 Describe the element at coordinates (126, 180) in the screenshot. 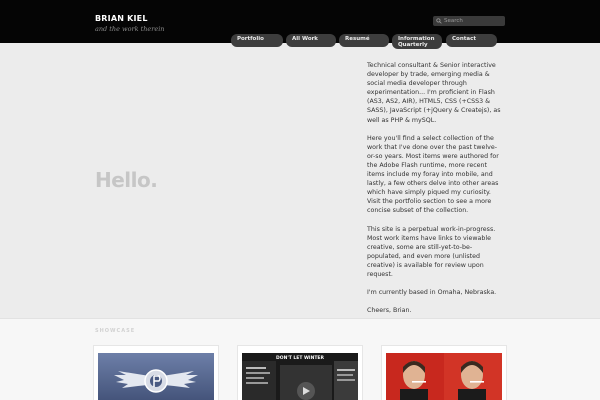

I see `hello-heading: Hello.` at that location.